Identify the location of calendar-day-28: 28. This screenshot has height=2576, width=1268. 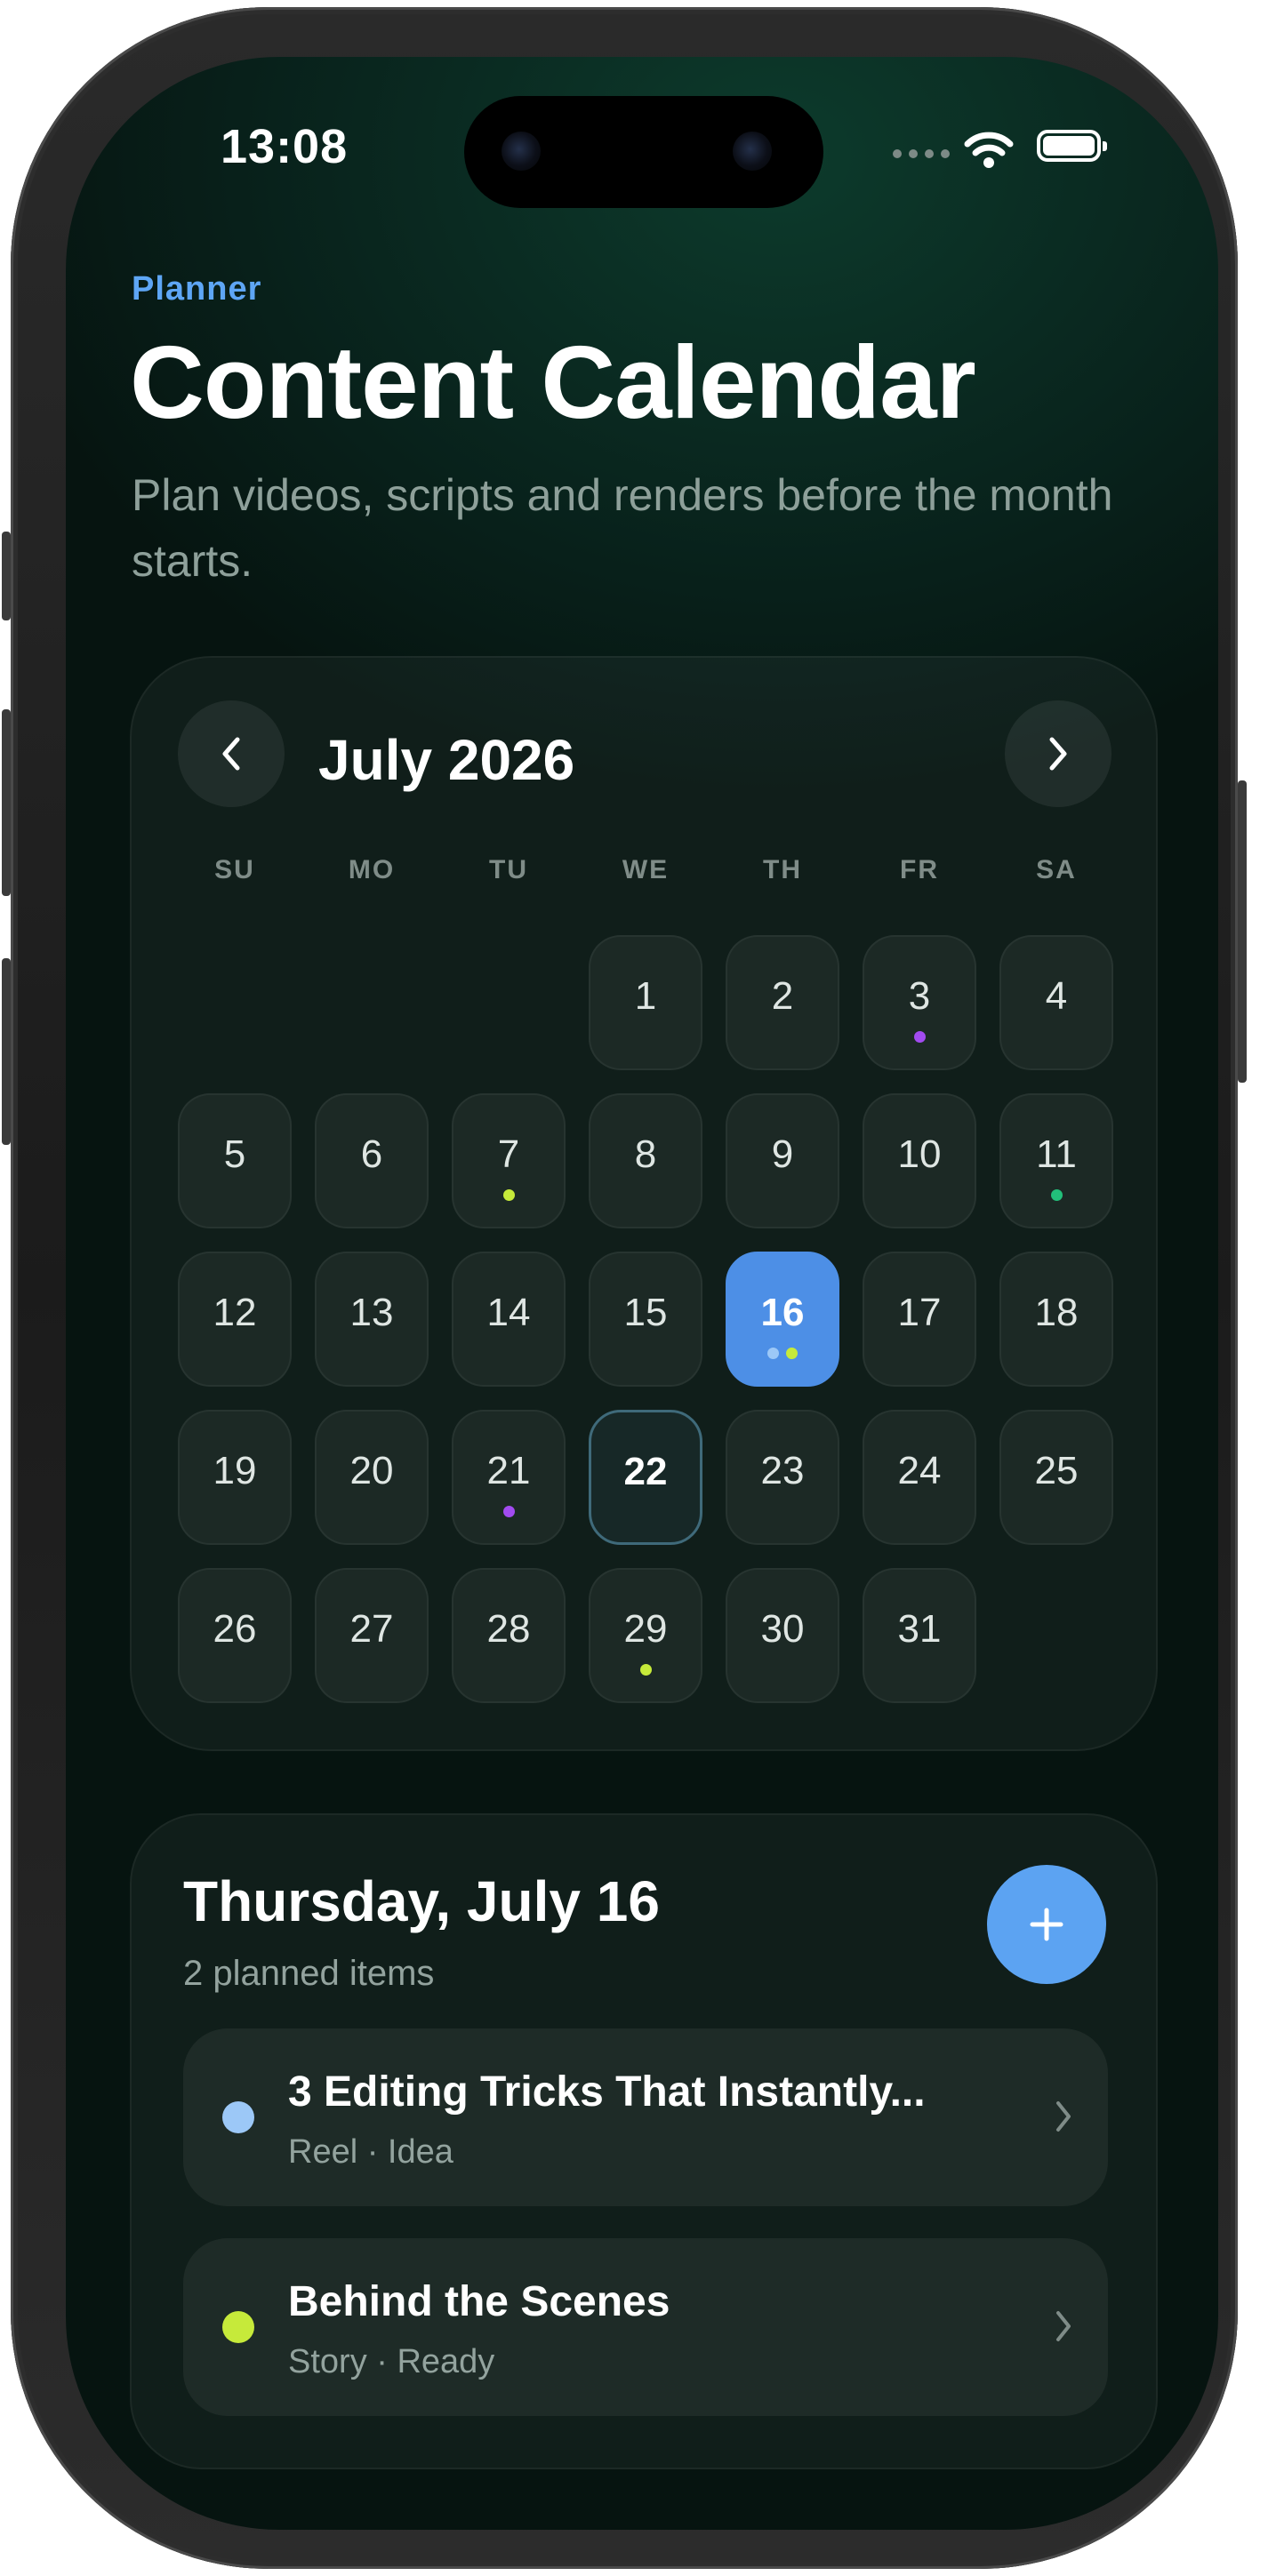
(509, 1635).